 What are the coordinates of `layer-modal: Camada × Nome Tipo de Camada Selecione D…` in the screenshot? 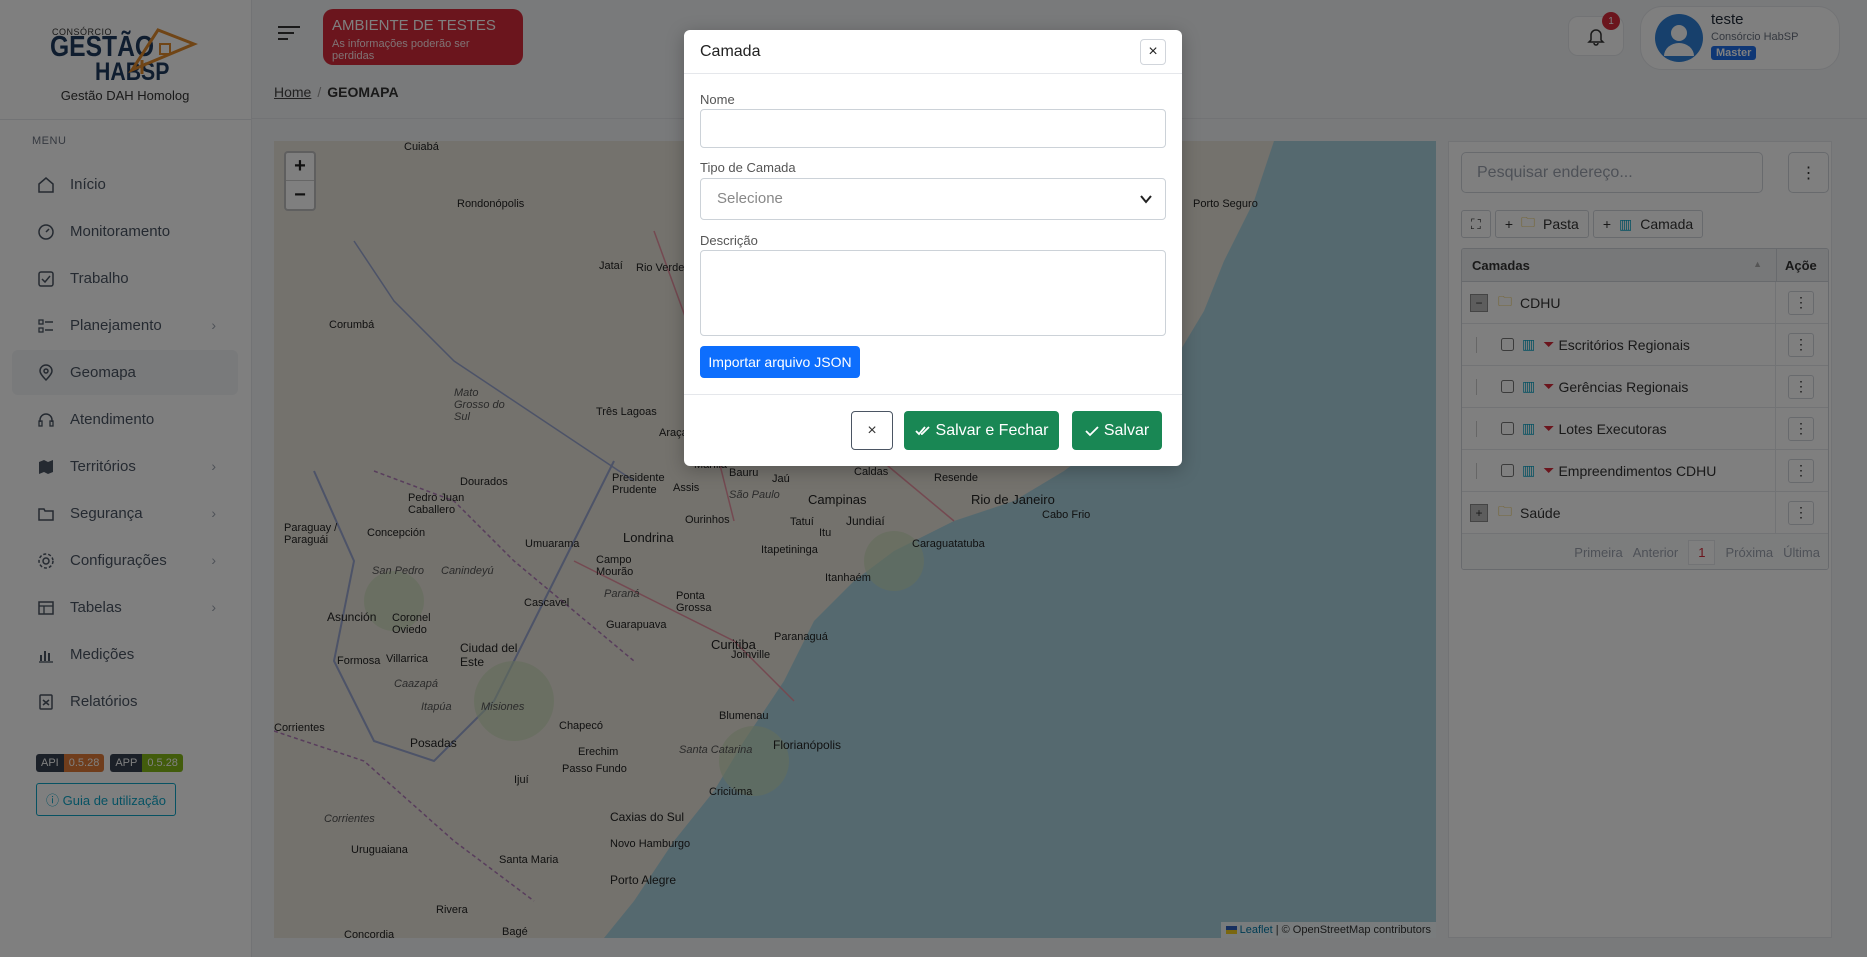 It's located at (933, 248).